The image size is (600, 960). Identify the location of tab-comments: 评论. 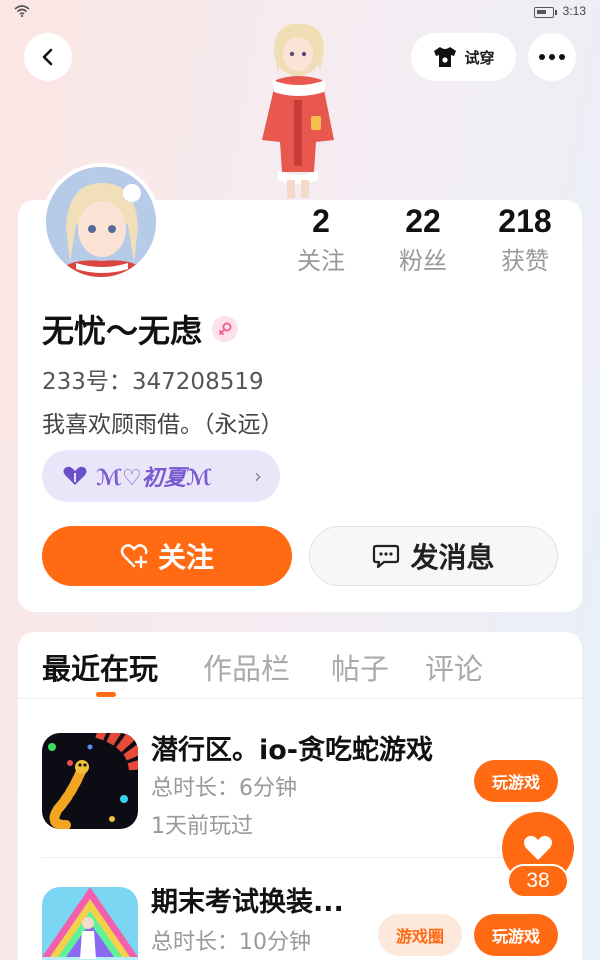
(454, 667).